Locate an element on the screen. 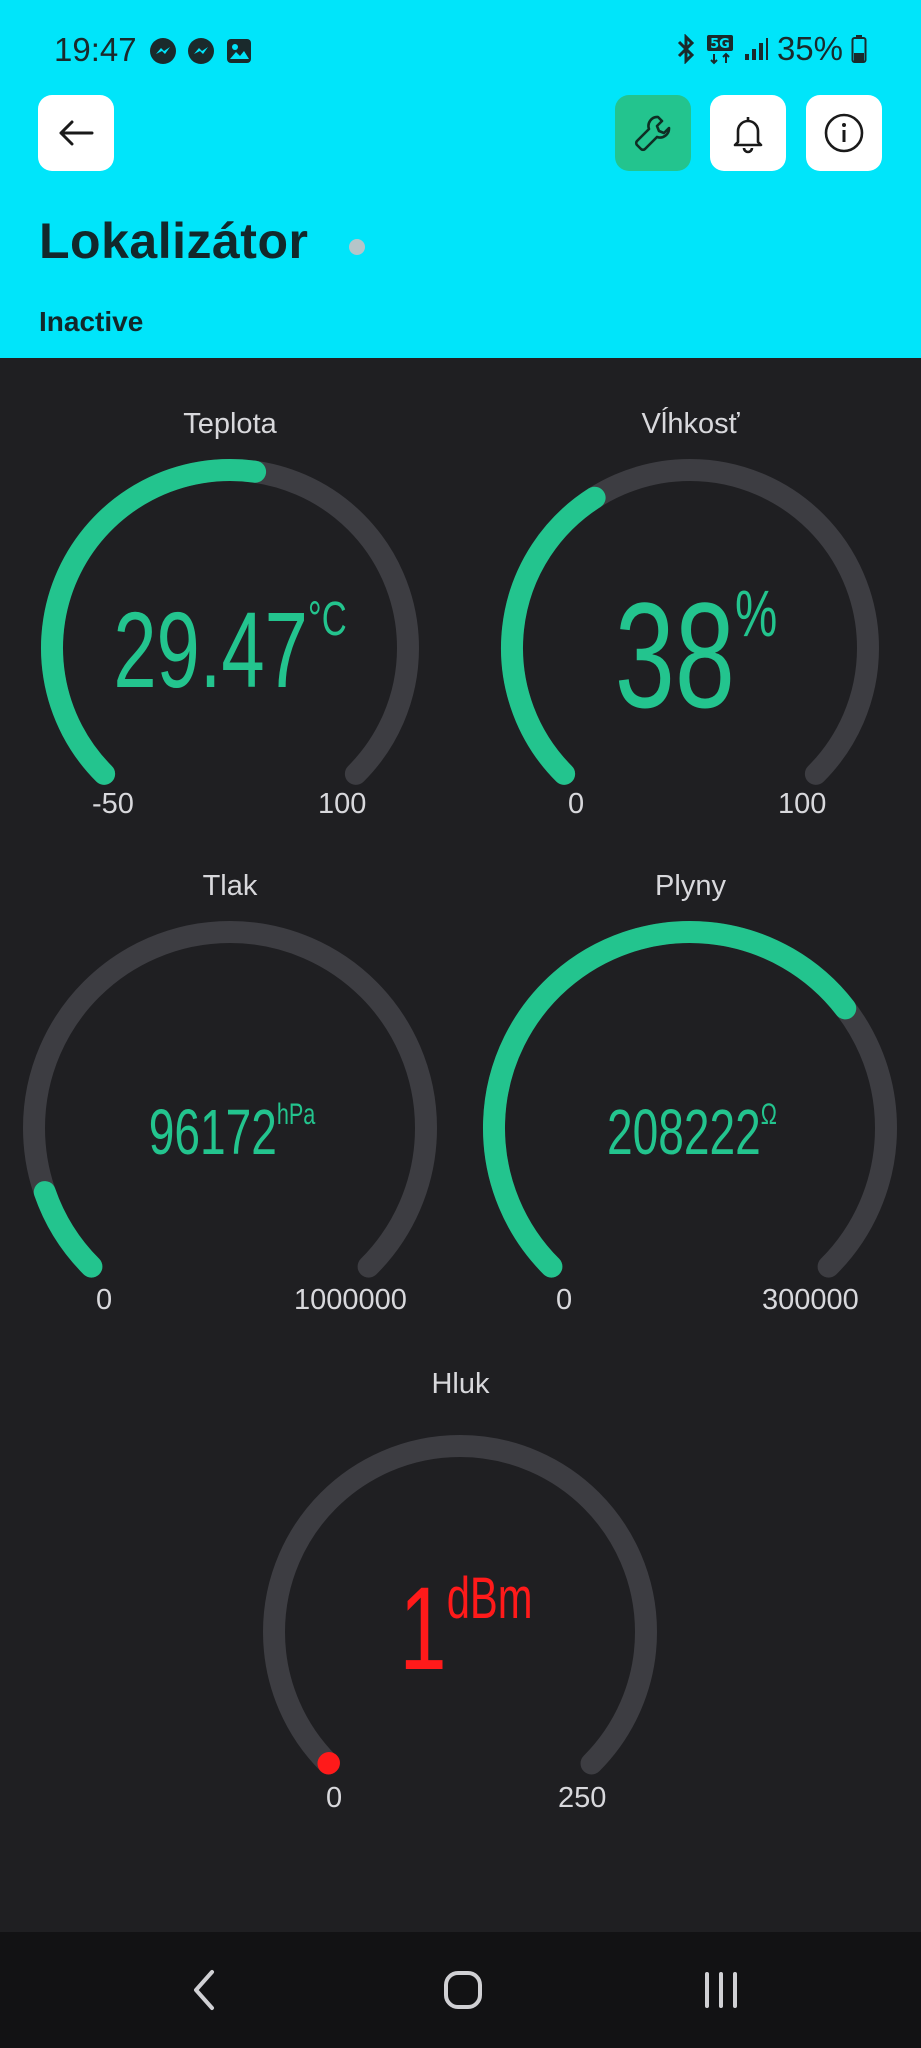  gauge-value-display: 96172 hPa is located at coordinates (232, 1132).